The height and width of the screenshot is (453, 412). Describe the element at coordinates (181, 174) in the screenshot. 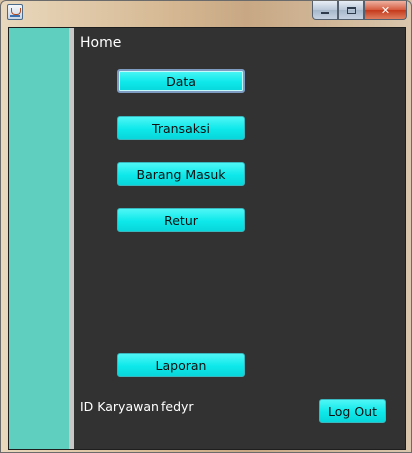

I see `barang-masuk-button: Barang Masuk` at that location.